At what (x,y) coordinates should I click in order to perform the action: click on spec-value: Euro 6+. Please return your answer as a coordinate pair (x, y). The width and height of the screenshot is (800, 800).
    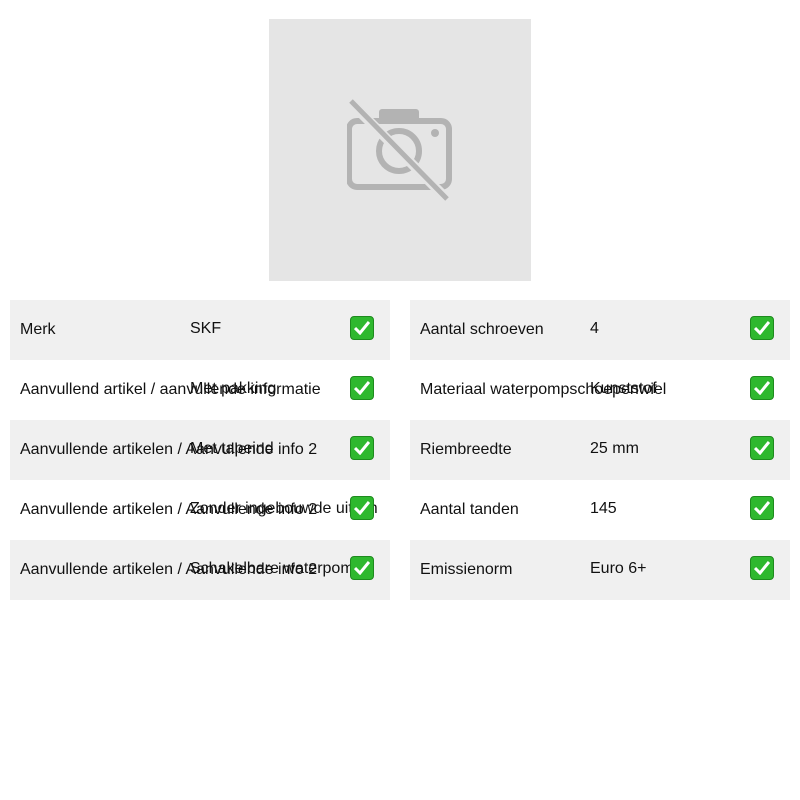
    Looking at the image, I should click on (618, 568).